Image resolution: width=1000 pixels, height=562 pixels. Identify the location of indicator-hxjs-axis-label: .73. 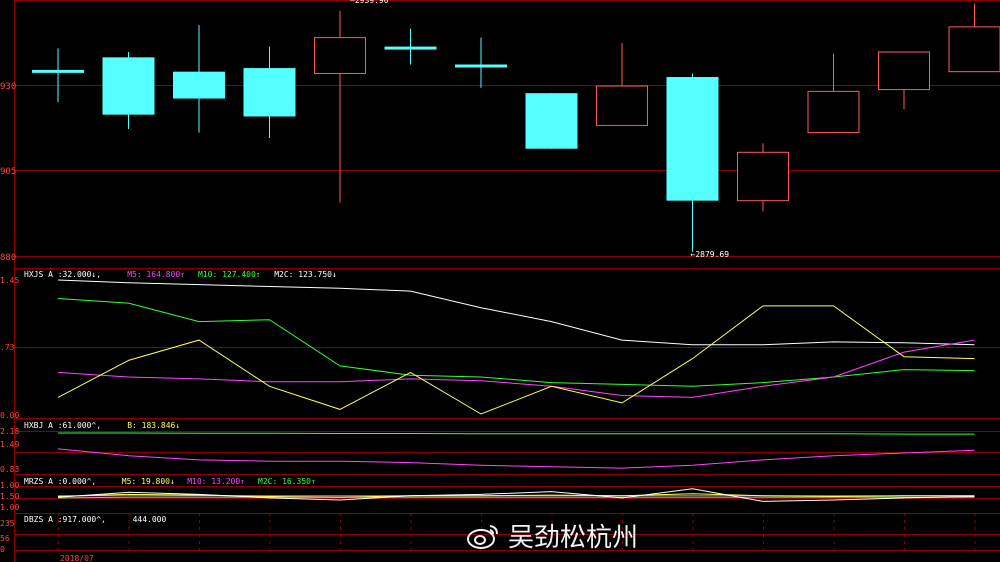
(7, 347).